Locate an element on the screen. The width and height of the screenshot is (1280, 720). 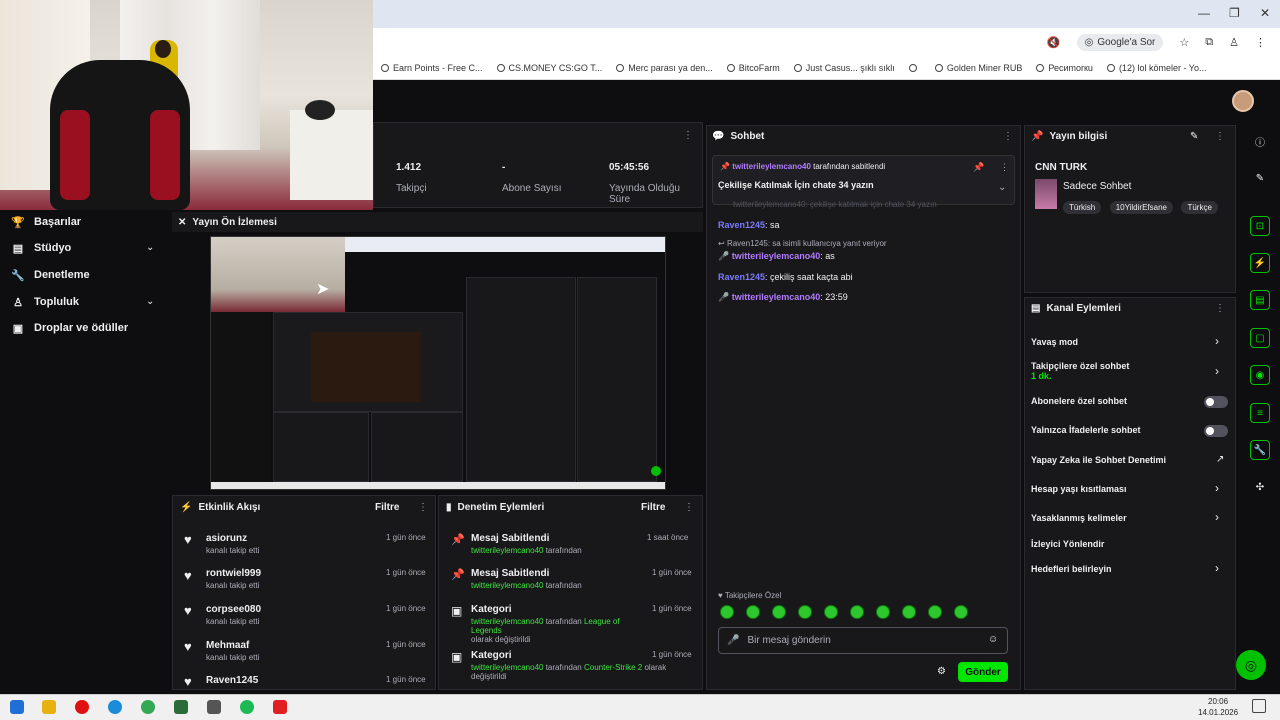
emoji-icon: ☺ is located at coordinates (993, 639).